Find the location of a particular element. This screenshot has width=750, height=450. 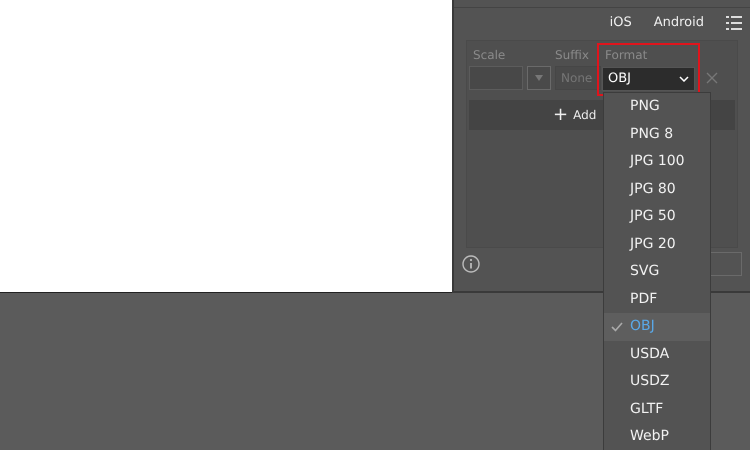

format-option: USDZ is located at coordinates (657, 382).